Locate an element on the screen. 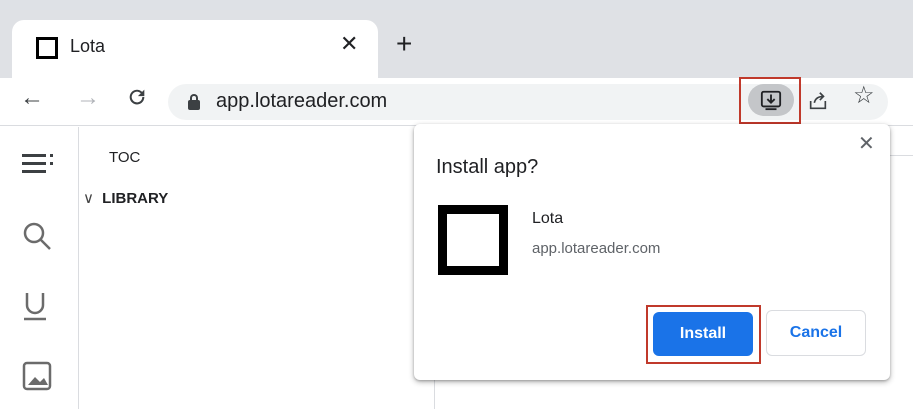  forward-arrow-icon: → is located at coordinates (88, 98).